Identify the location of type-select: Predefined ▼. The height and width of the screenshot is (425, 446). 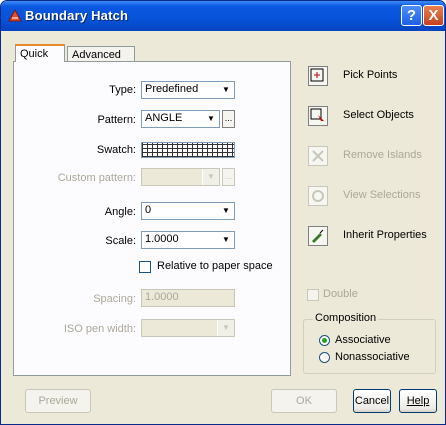
(188, 90).